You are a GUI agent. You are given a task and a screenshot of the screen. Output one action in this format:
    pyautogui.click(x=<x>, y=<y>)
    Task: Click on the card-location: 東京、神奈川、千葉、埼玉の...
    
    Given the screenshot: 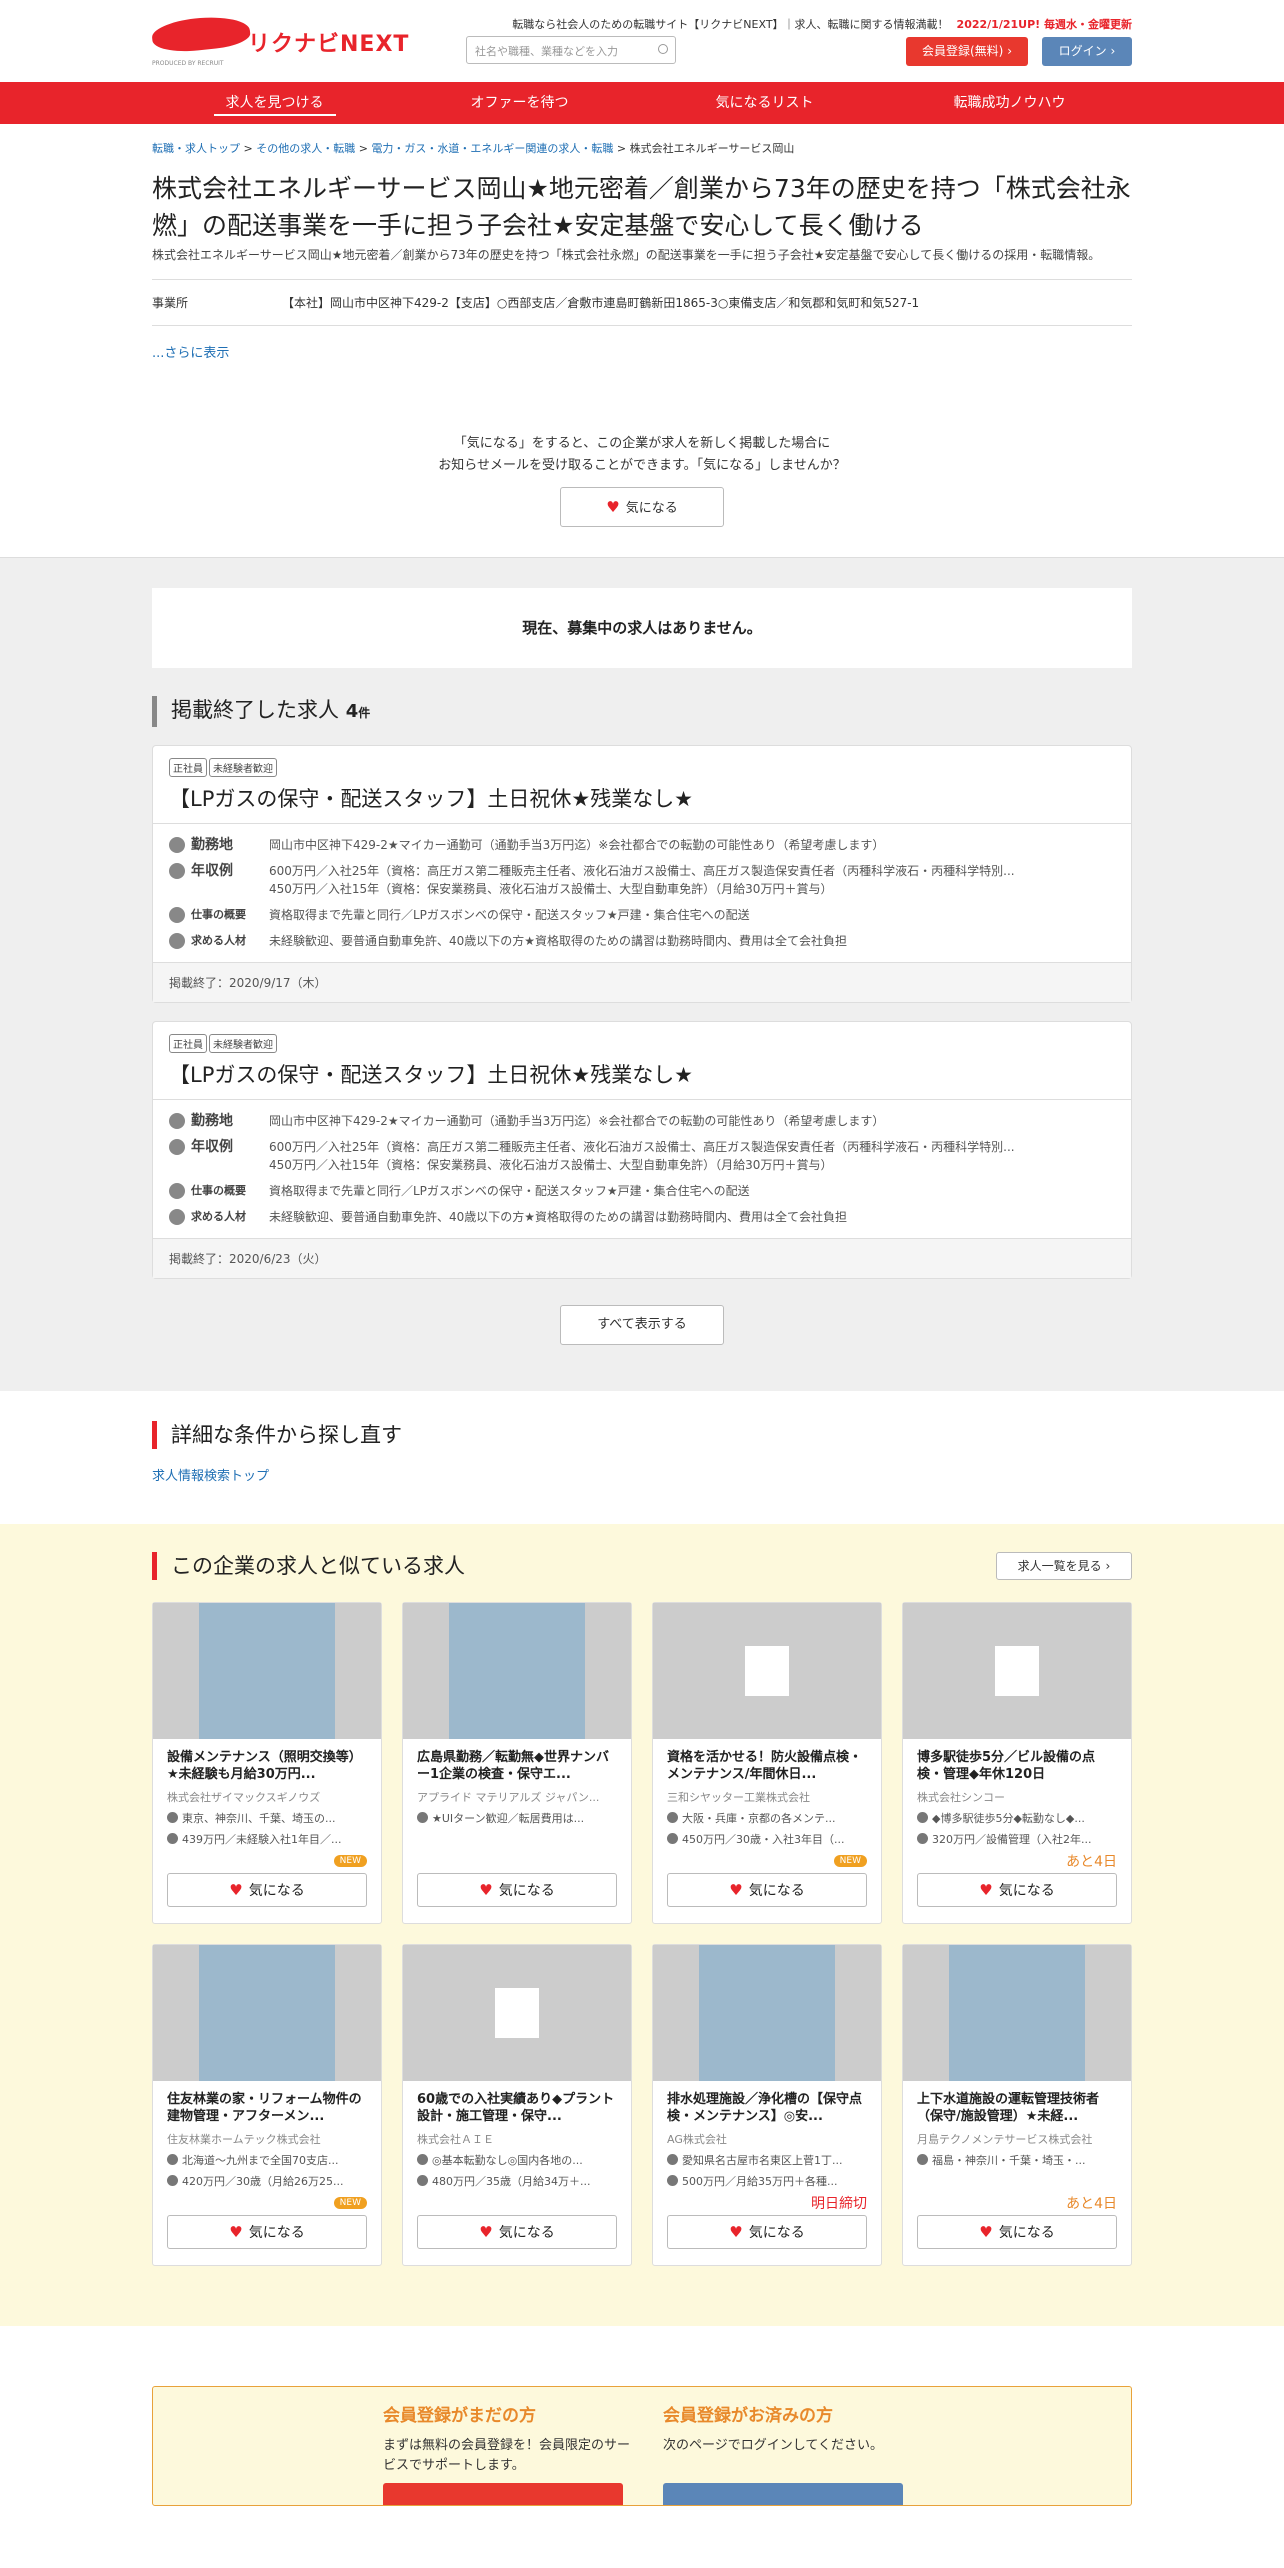 What is the action you would take?
    pyautogui.click(x=267, y=1818)
    